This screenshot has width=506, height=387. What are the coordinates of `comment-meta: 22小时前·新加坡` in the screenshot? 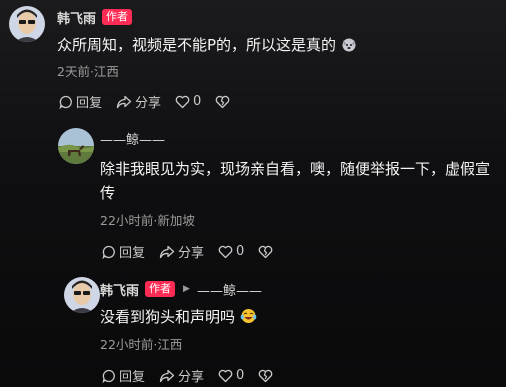 It's located at (147, 220).